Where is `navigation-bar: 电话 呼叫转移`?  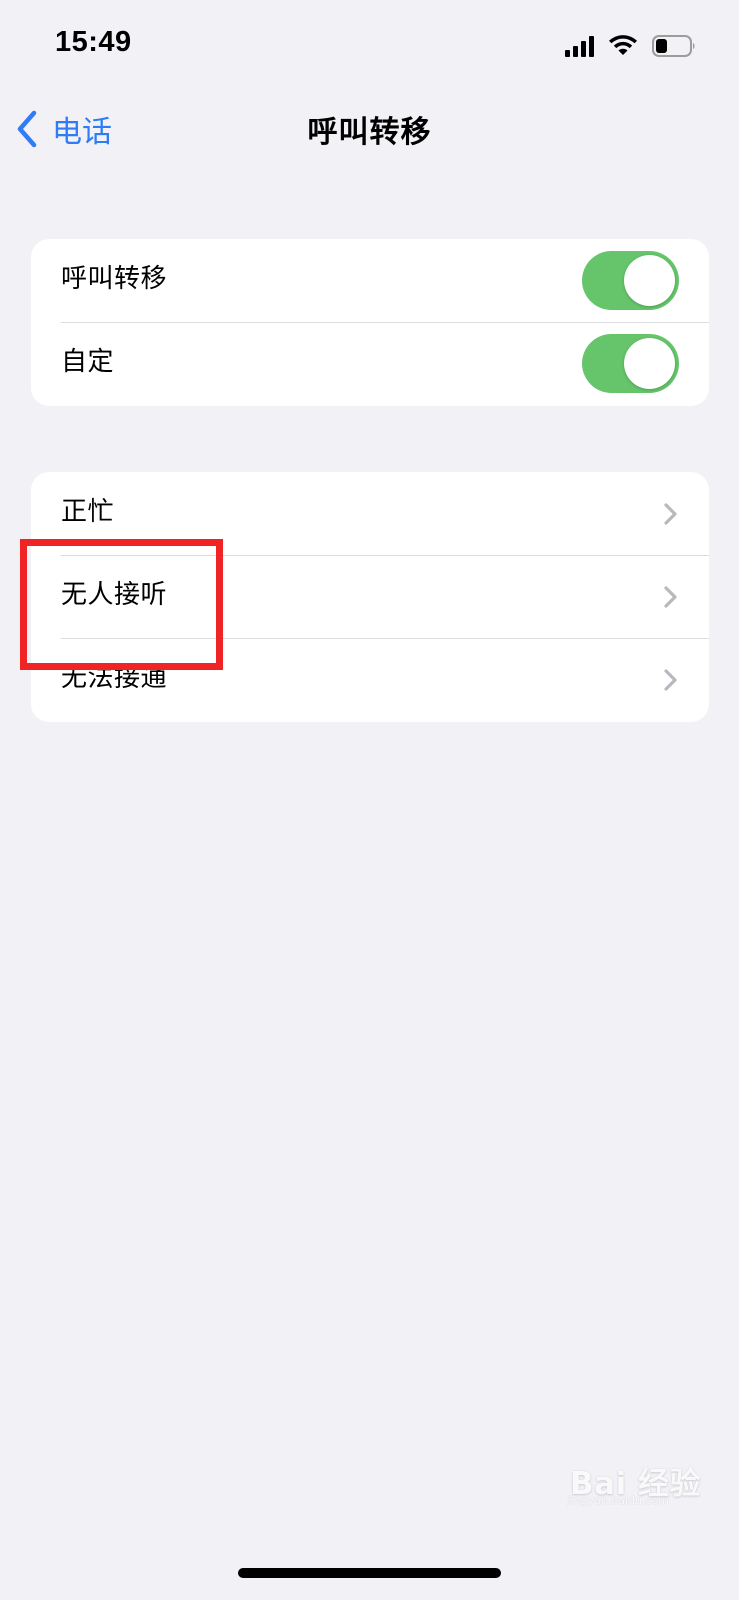
navigation-bar: 电话 呼叫转移 is located at coordinates (369, 129).